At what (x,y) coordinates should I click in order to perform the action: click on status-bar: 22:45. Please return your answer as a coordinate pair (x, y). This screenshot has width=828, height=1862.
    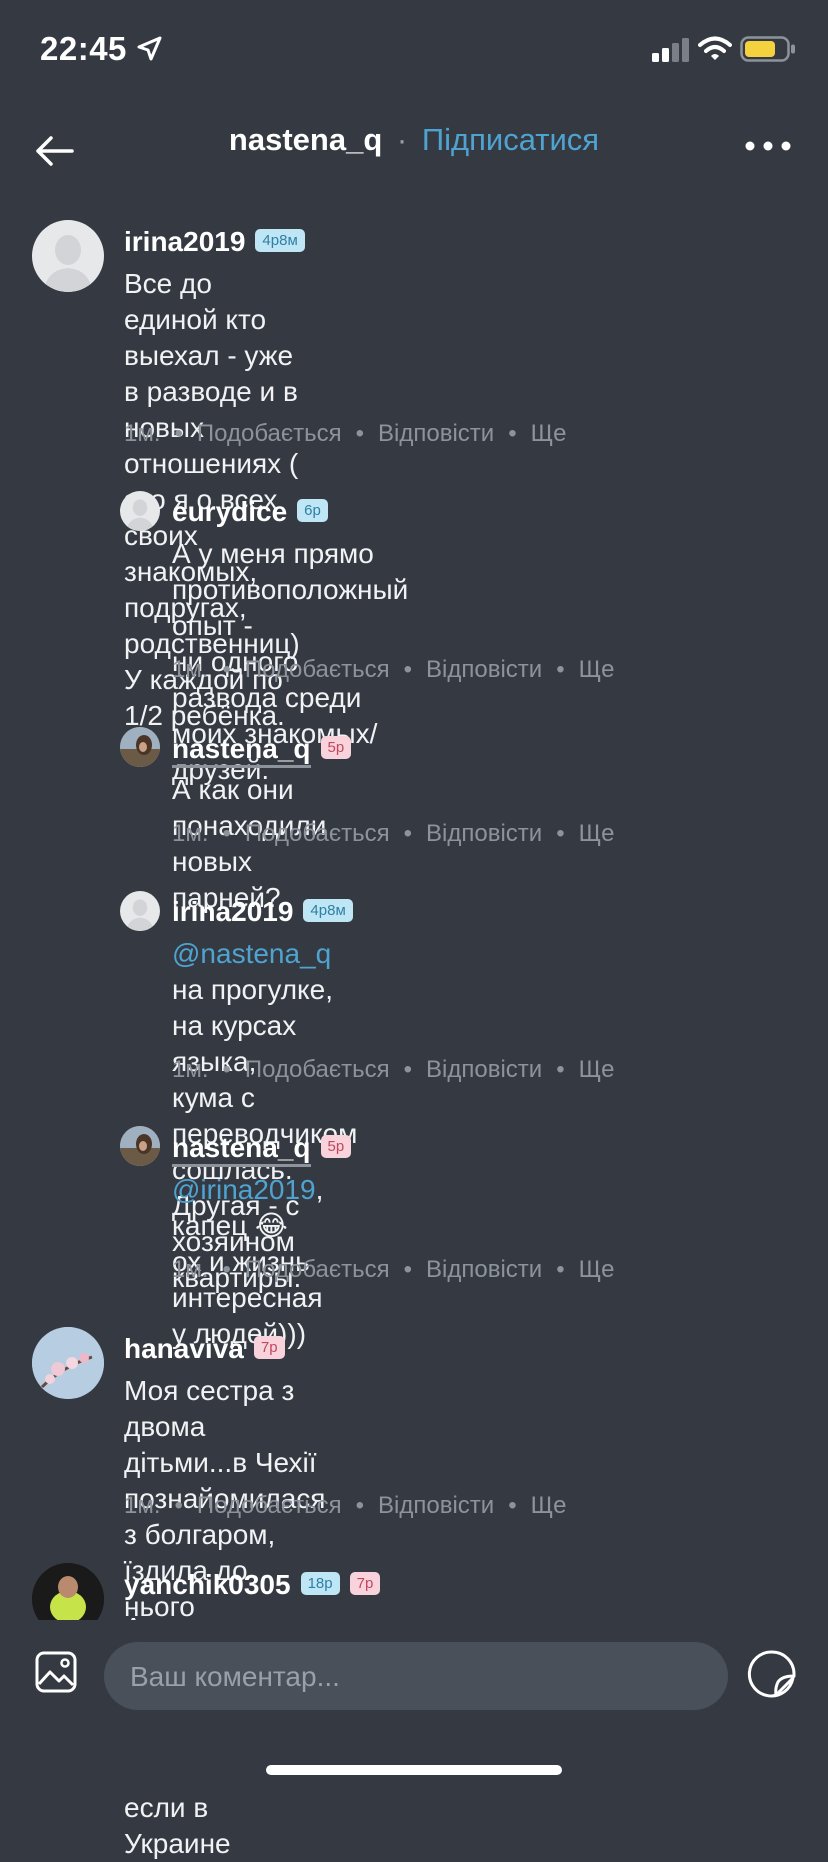
    Looking at the image, I should click on (414, 48).